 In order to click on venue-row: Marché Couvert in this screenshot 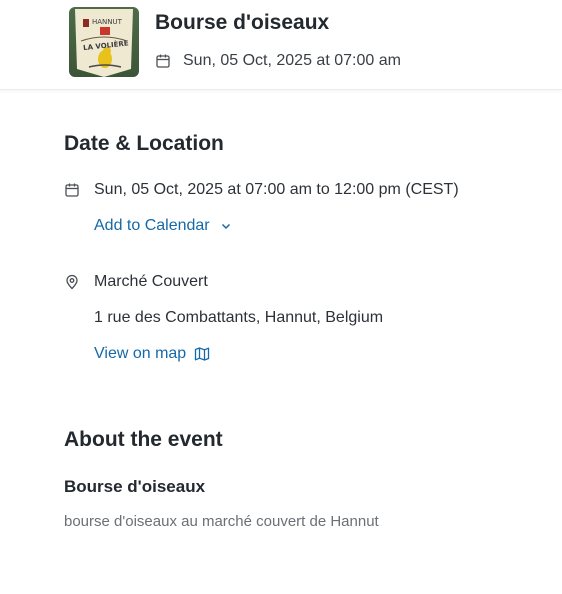, I will do `click(136, 282)`.